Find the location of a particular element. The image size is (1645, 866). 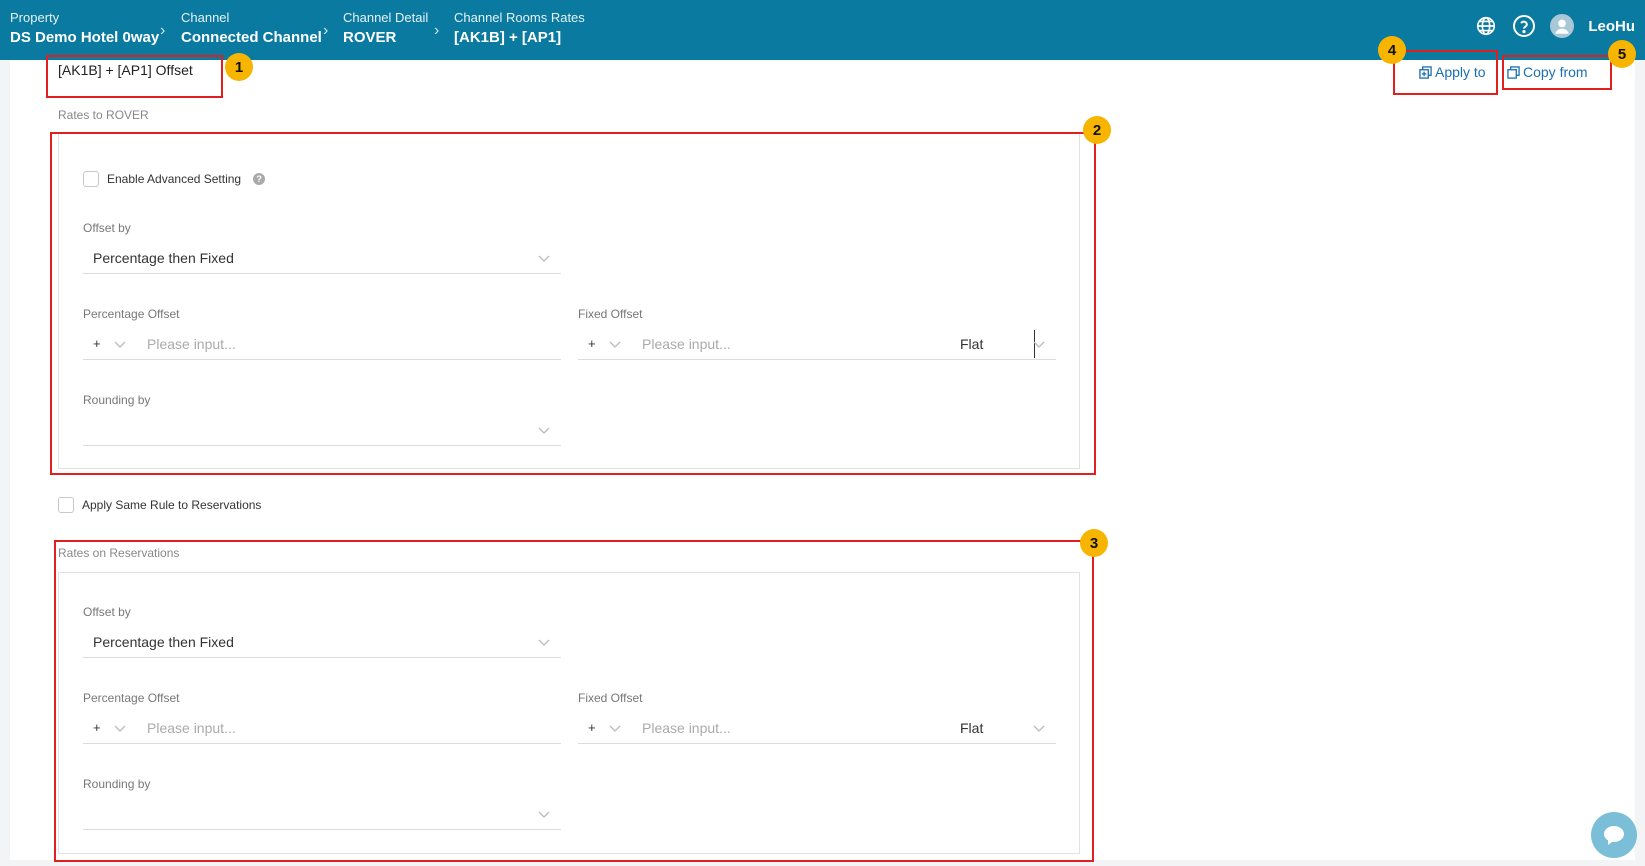

globe-icon is located at coordinates (1486, 26).